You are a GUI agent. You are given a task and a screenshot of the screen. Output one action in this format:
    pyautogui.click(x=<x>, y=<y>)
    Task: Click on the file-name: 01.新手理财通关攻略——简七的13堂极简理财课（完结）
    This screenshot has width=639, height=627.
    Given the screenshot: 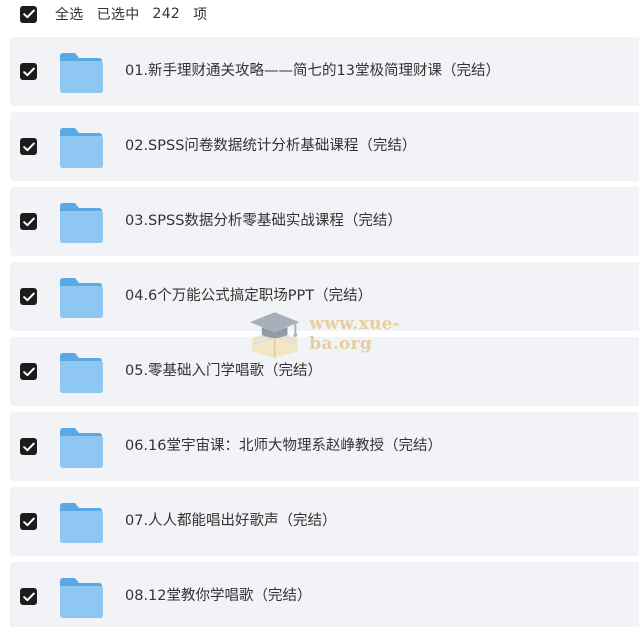 What is the action you would take?
    pyautogui.click(x=312, y=71)
    